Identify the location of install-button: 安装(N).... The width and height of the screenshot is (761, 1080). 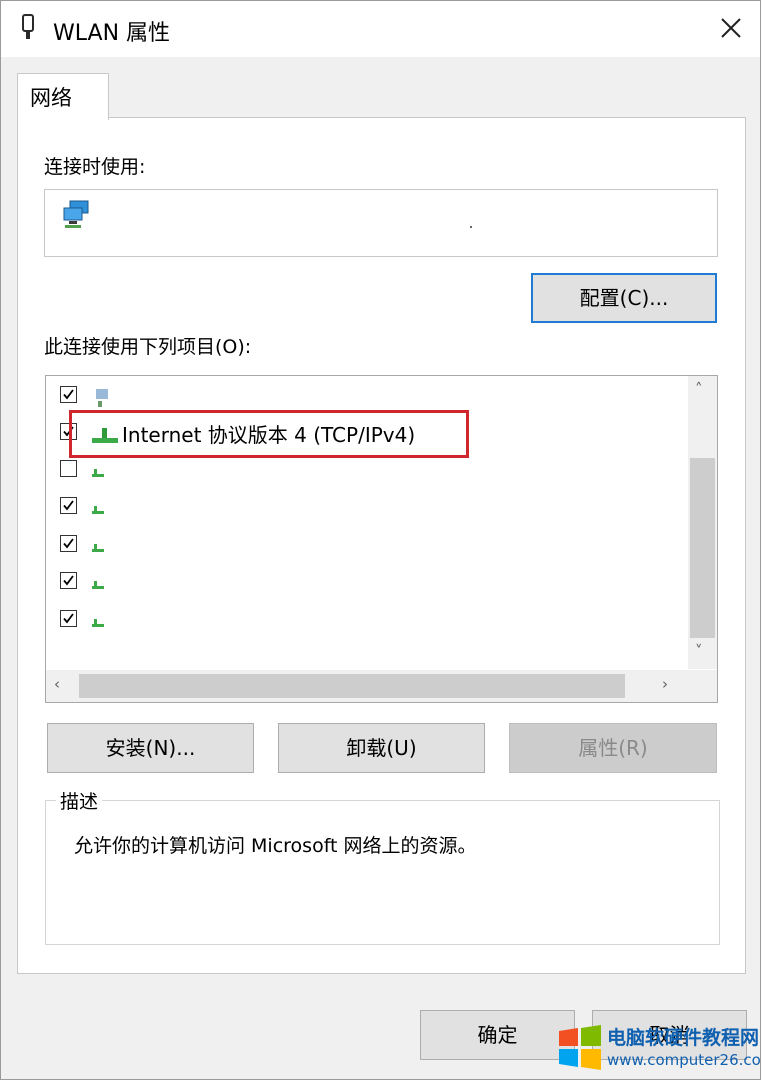
(150, 748).